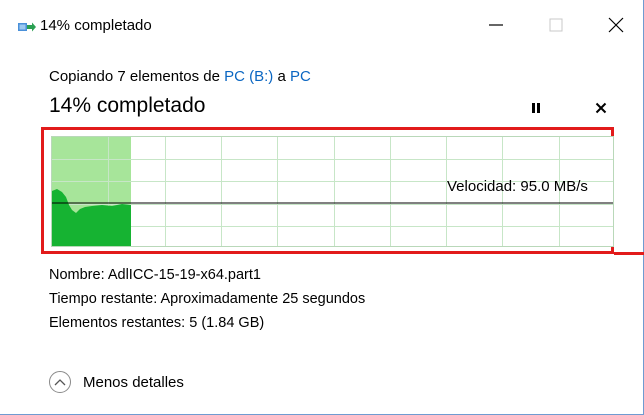 This screenshot has height=415, width=644. Describe the element at coordinates (103, 299) in the screenshot. I see `time-label: Tiempo restante:` at that location.